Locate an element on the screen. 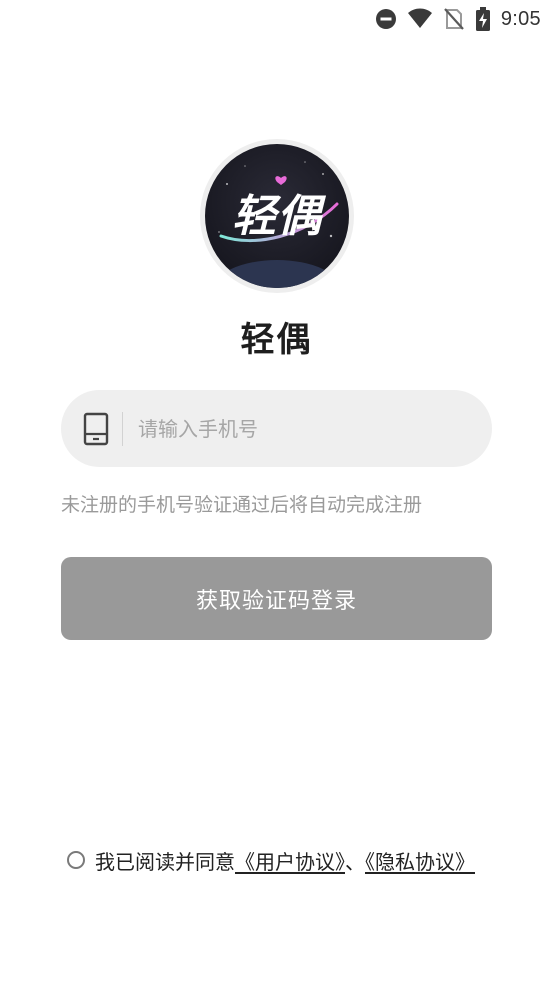 This screenshot has height=983, width=553. agreement: 我已阅读并同意《用户协议》、《隐私协议》 is located at coordinates (282, 862).